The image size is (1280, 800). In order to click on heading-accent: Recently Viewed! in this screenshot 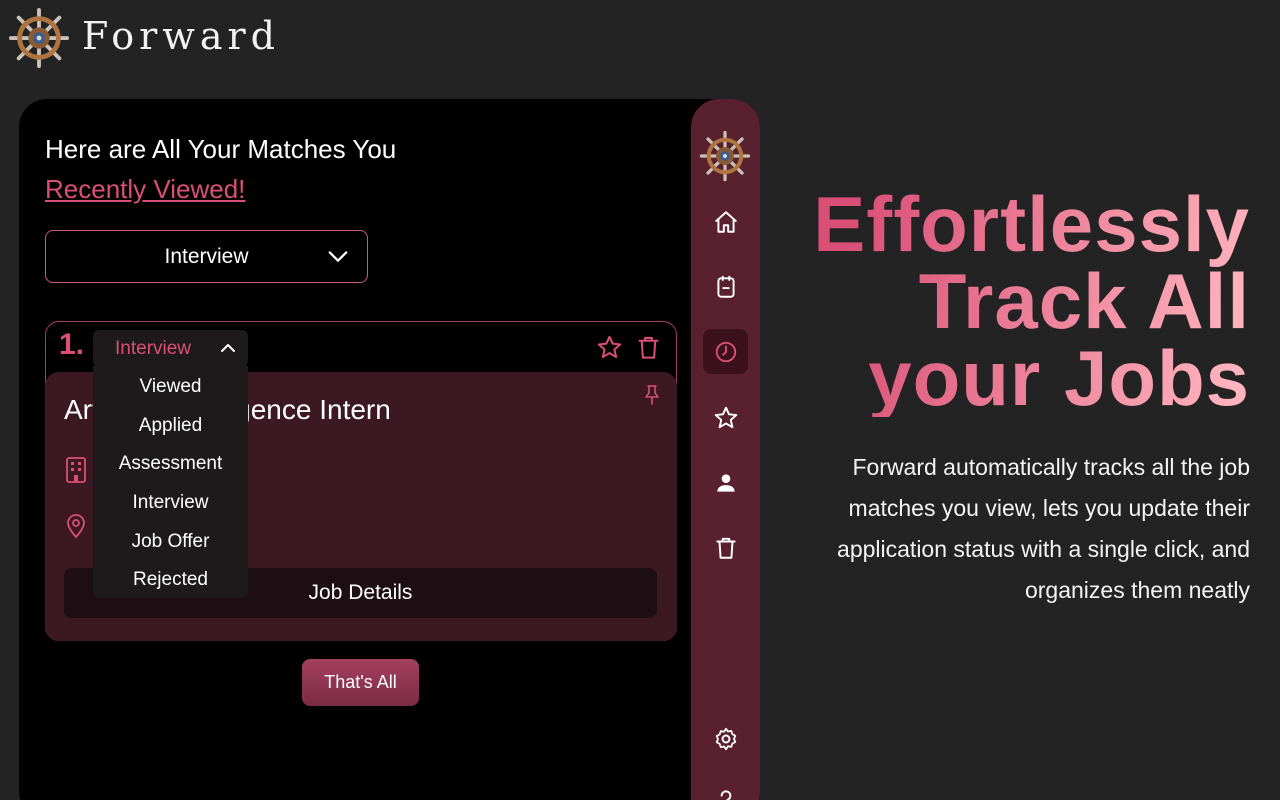, I will do `click(145, 189)`.